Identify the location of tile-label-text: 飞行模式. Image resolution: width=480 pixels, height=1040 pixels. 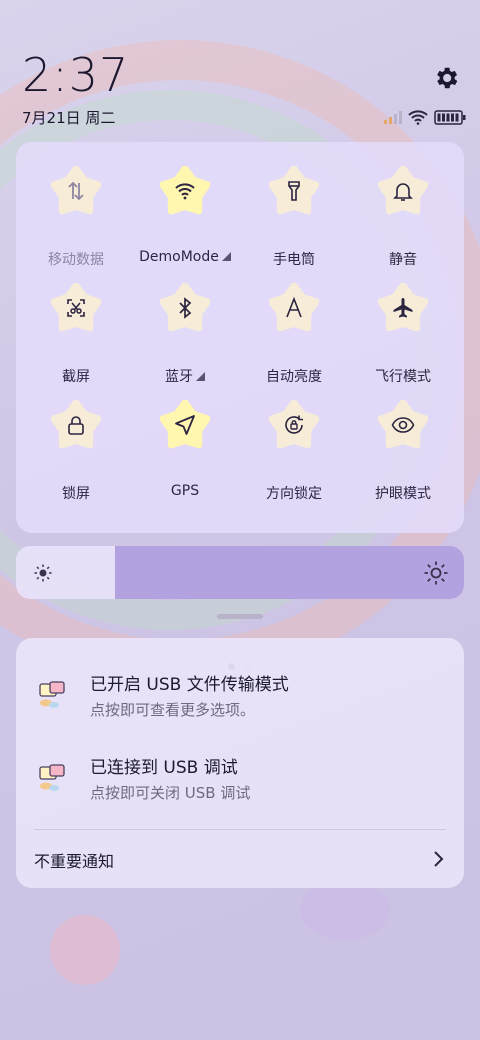
(403, 377).